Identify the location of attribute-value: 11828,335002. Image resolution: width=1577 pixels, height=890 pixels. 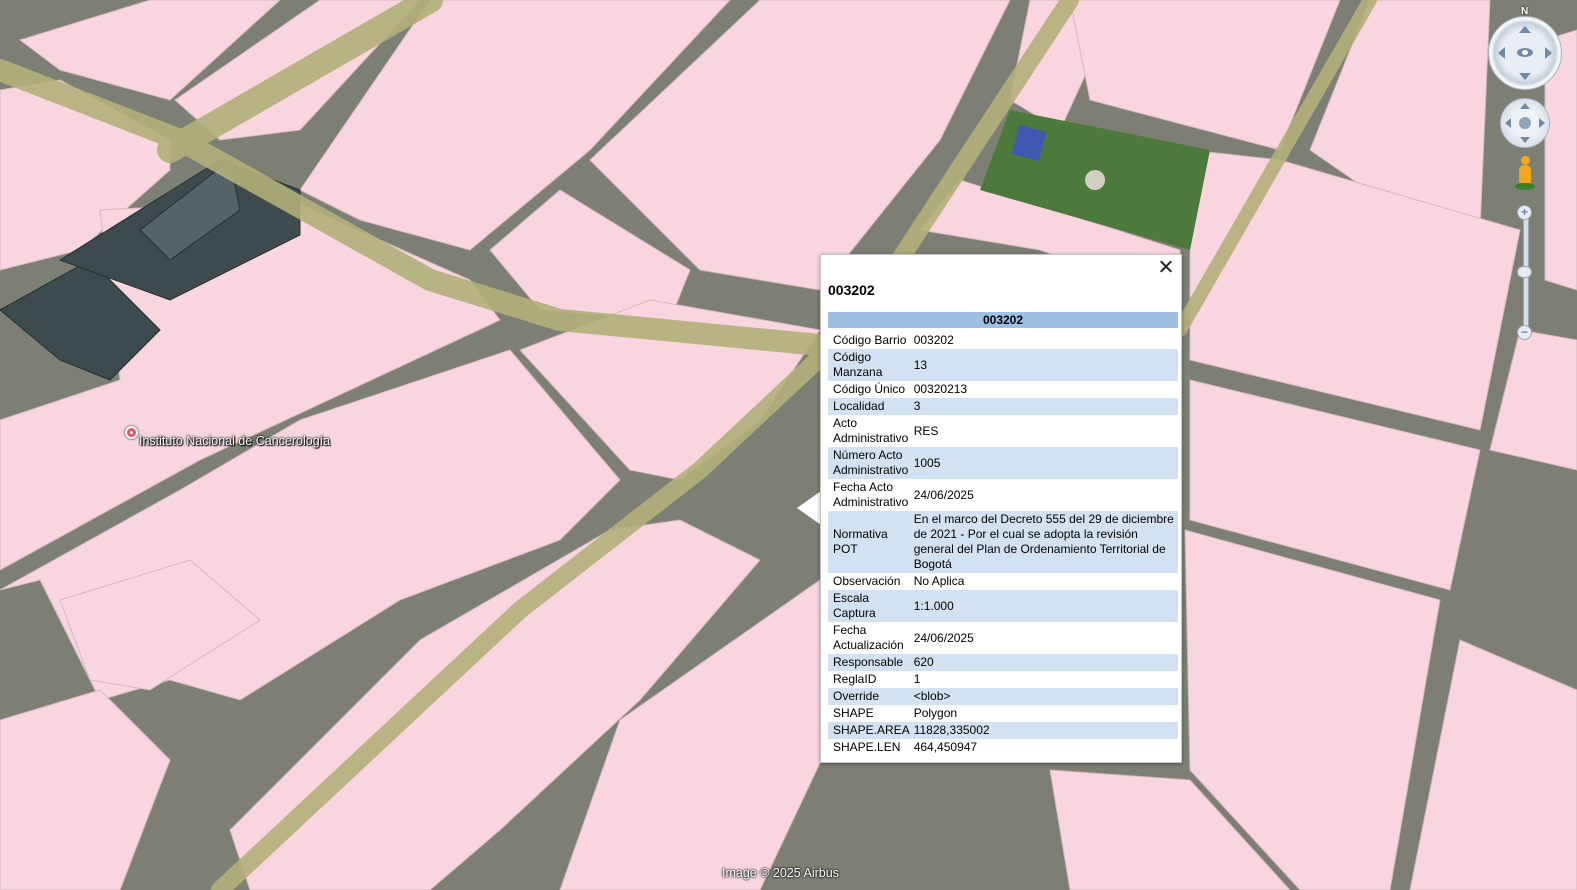
(1043, 730).